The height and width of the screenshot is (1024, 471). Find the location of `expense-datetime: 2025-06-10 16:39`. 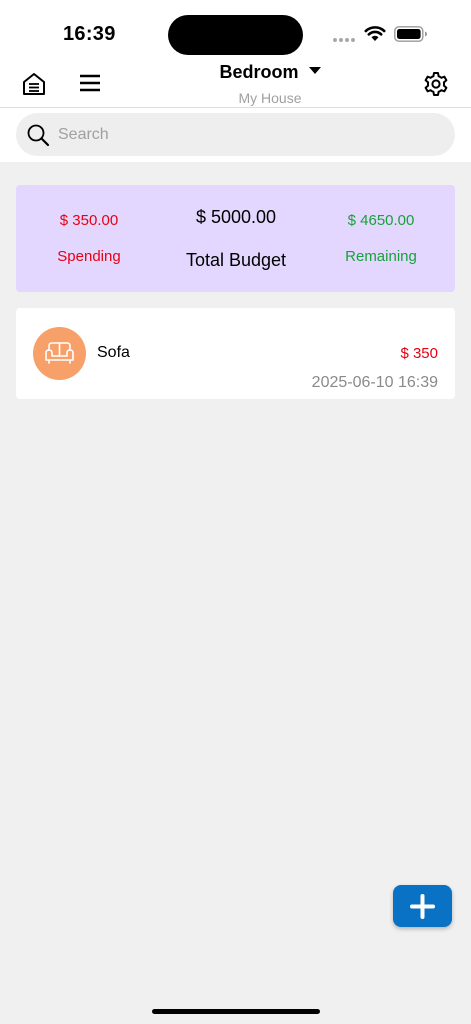

expense-datetime: 2025-06-10 16:39 is located at coordinates (374, 382).